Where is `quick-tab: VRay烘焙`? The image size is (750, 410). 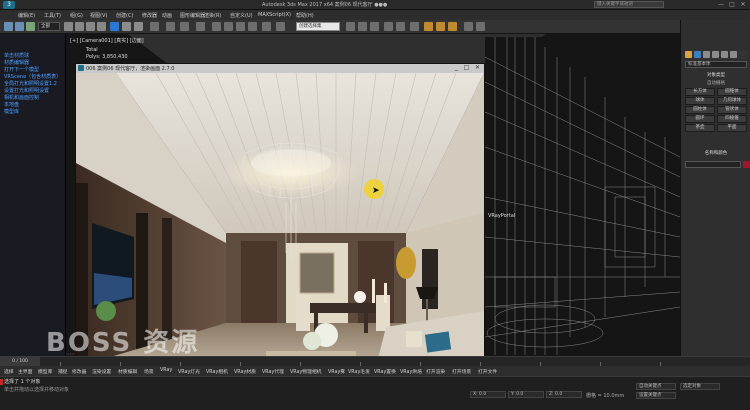
quick-tab: VRay烘焙 is located at coordinates (411, 371).